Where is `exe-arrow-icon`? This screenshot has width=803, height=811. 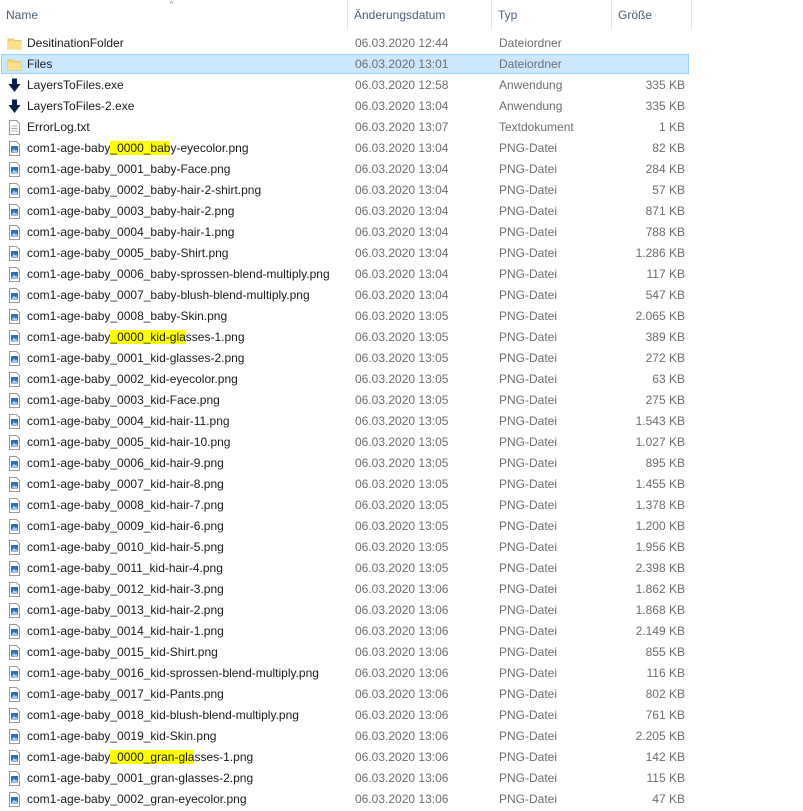 exe-arrow-icon is located at coordinates (14, 106).